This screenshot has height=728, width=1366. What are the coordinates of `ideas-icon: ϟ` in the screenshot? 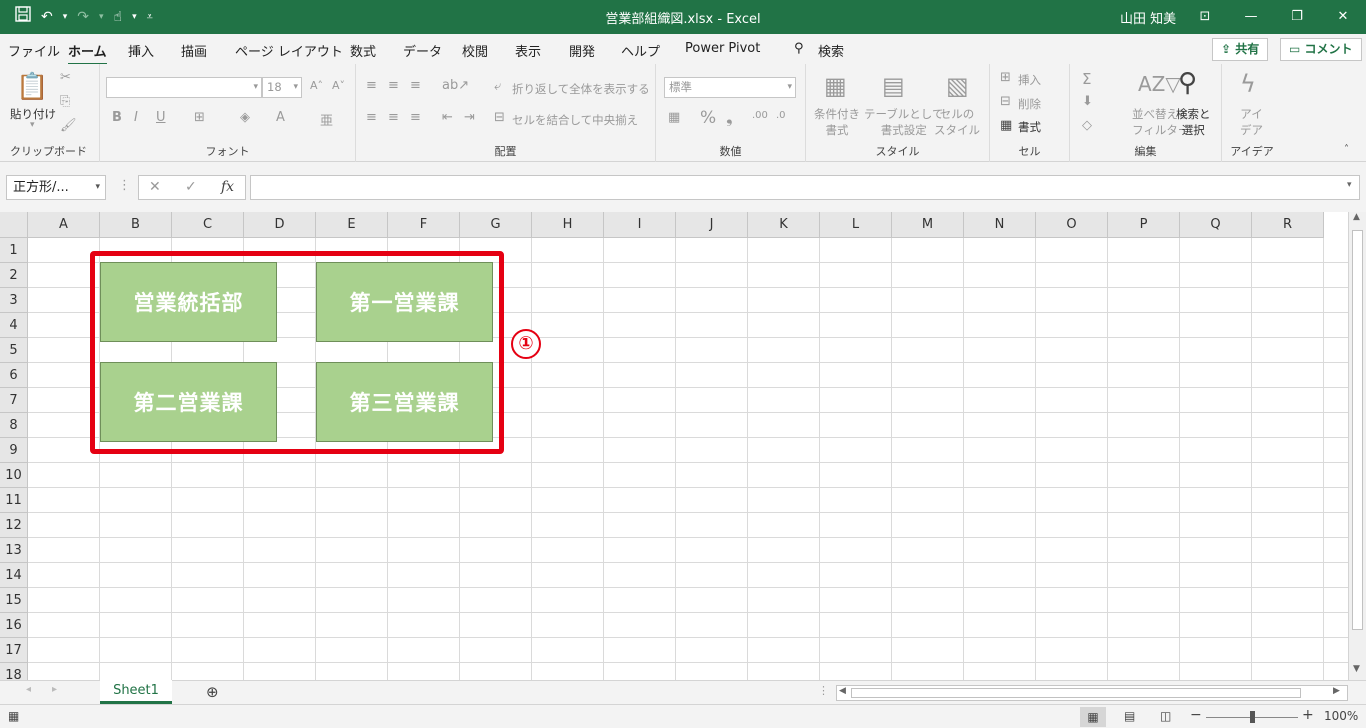 It's located at (1248, 84).